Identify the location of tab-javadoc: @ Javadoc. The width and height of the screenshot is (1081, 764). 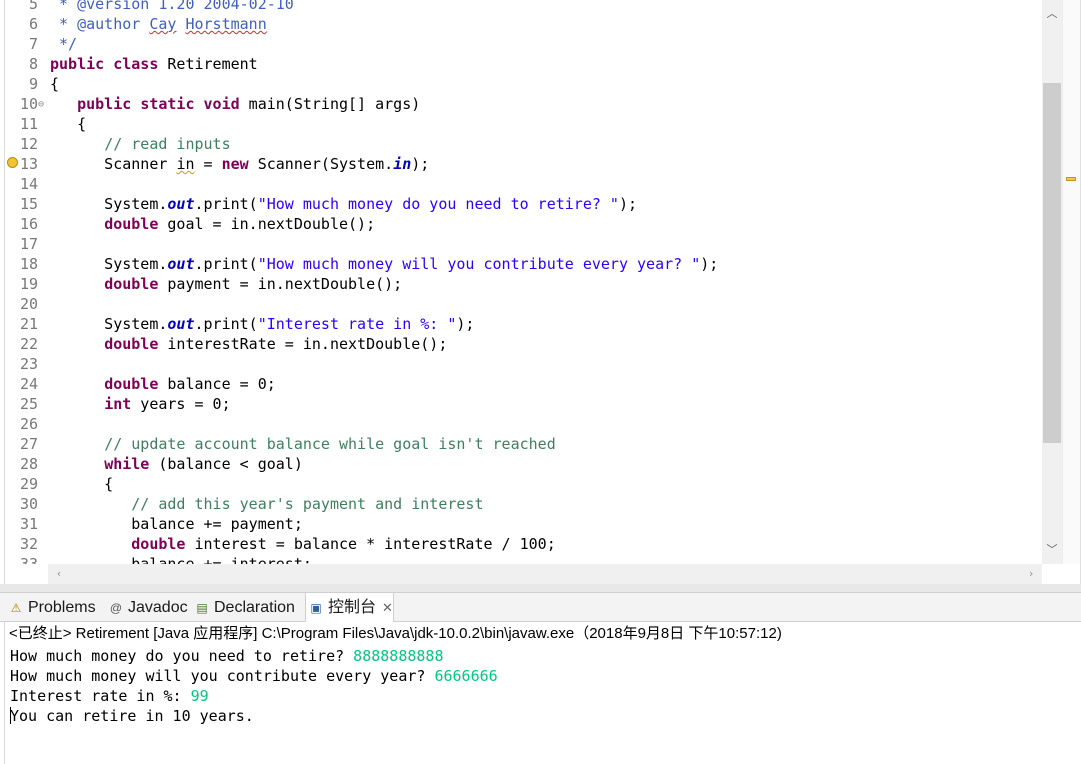
(147, 607).